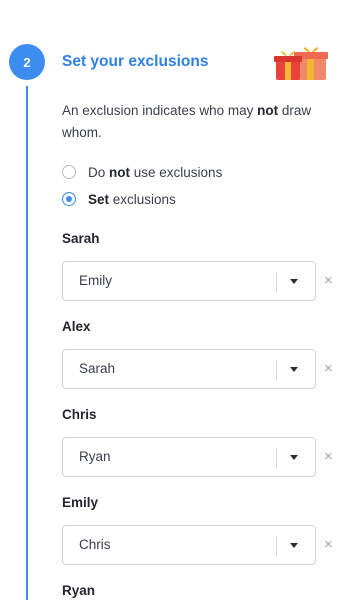  I want to click on radio-set-exclusions: Set exclusions, so click(119, 199).